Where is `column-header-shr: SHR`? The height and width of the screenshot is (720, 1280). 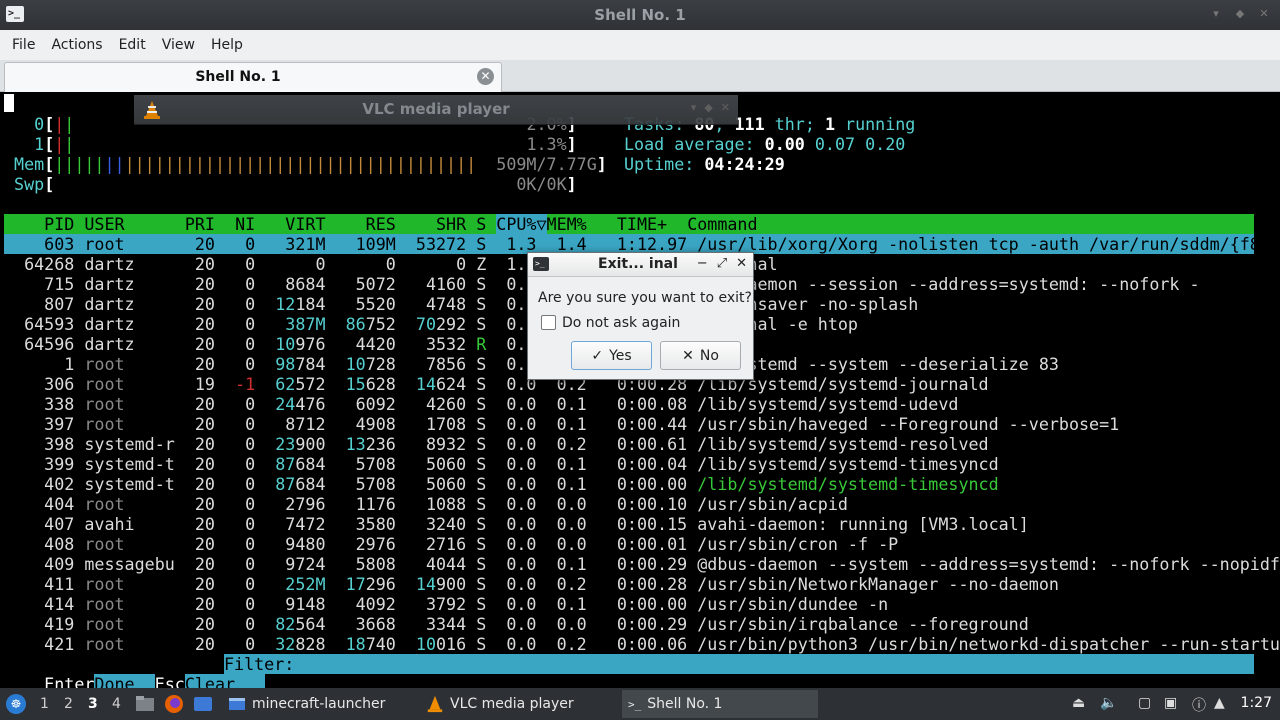 column-header-shr: SHR is located at coordinates (441, 224).